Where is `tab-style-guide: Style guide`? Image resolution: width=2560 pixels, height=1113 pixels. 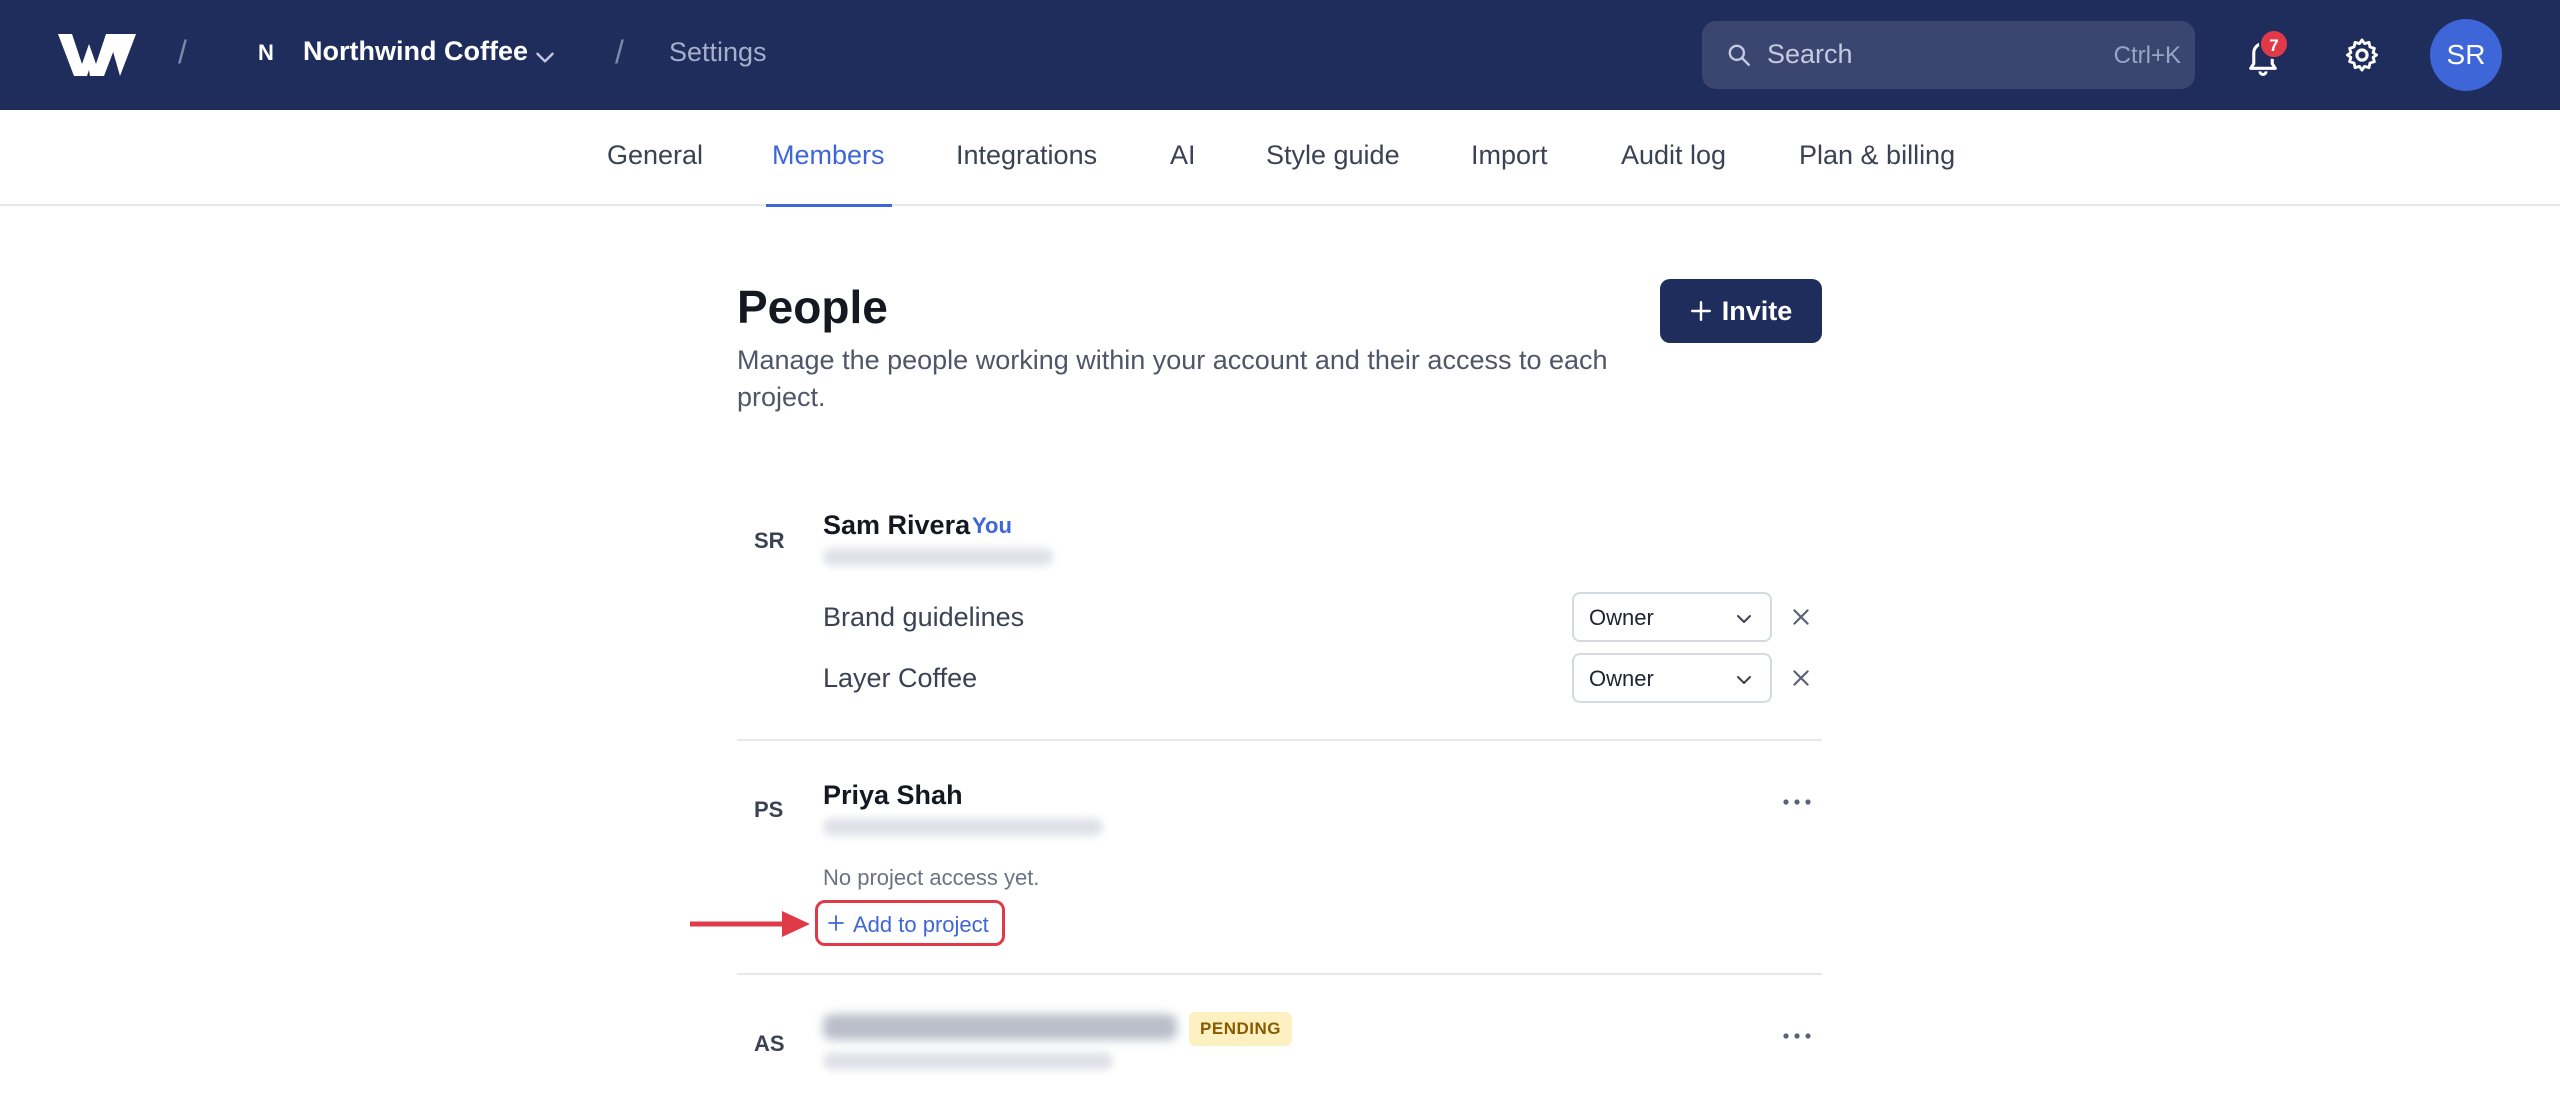
tab-style-guide: Style guide is located at coordinates (1333, 155).